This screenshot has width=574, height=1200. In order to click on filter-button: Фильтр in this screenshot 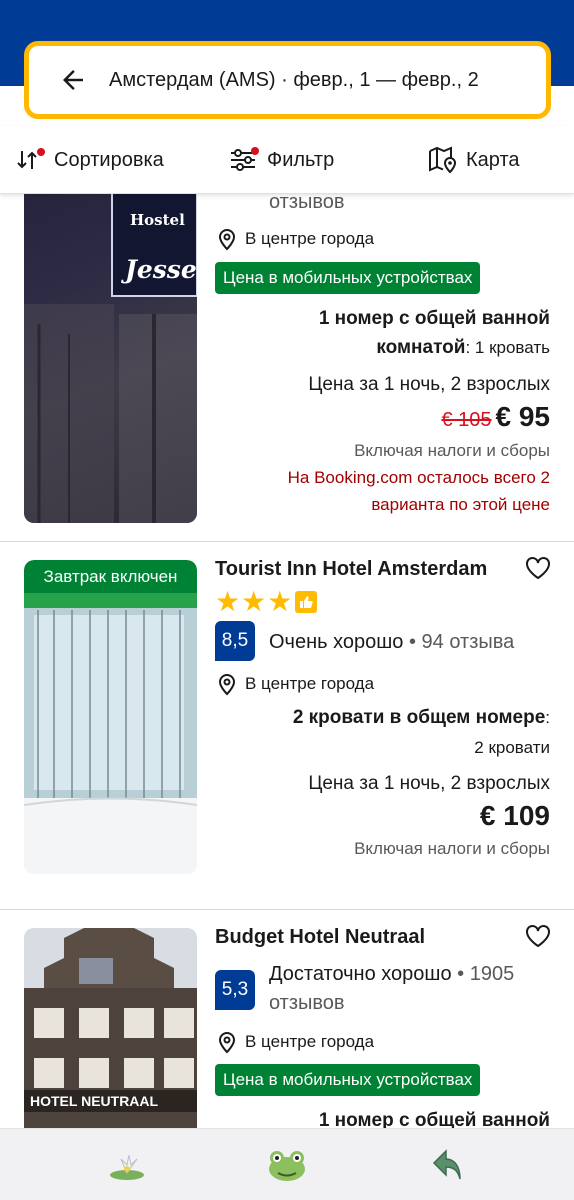, I will do `click(281, 160)`.